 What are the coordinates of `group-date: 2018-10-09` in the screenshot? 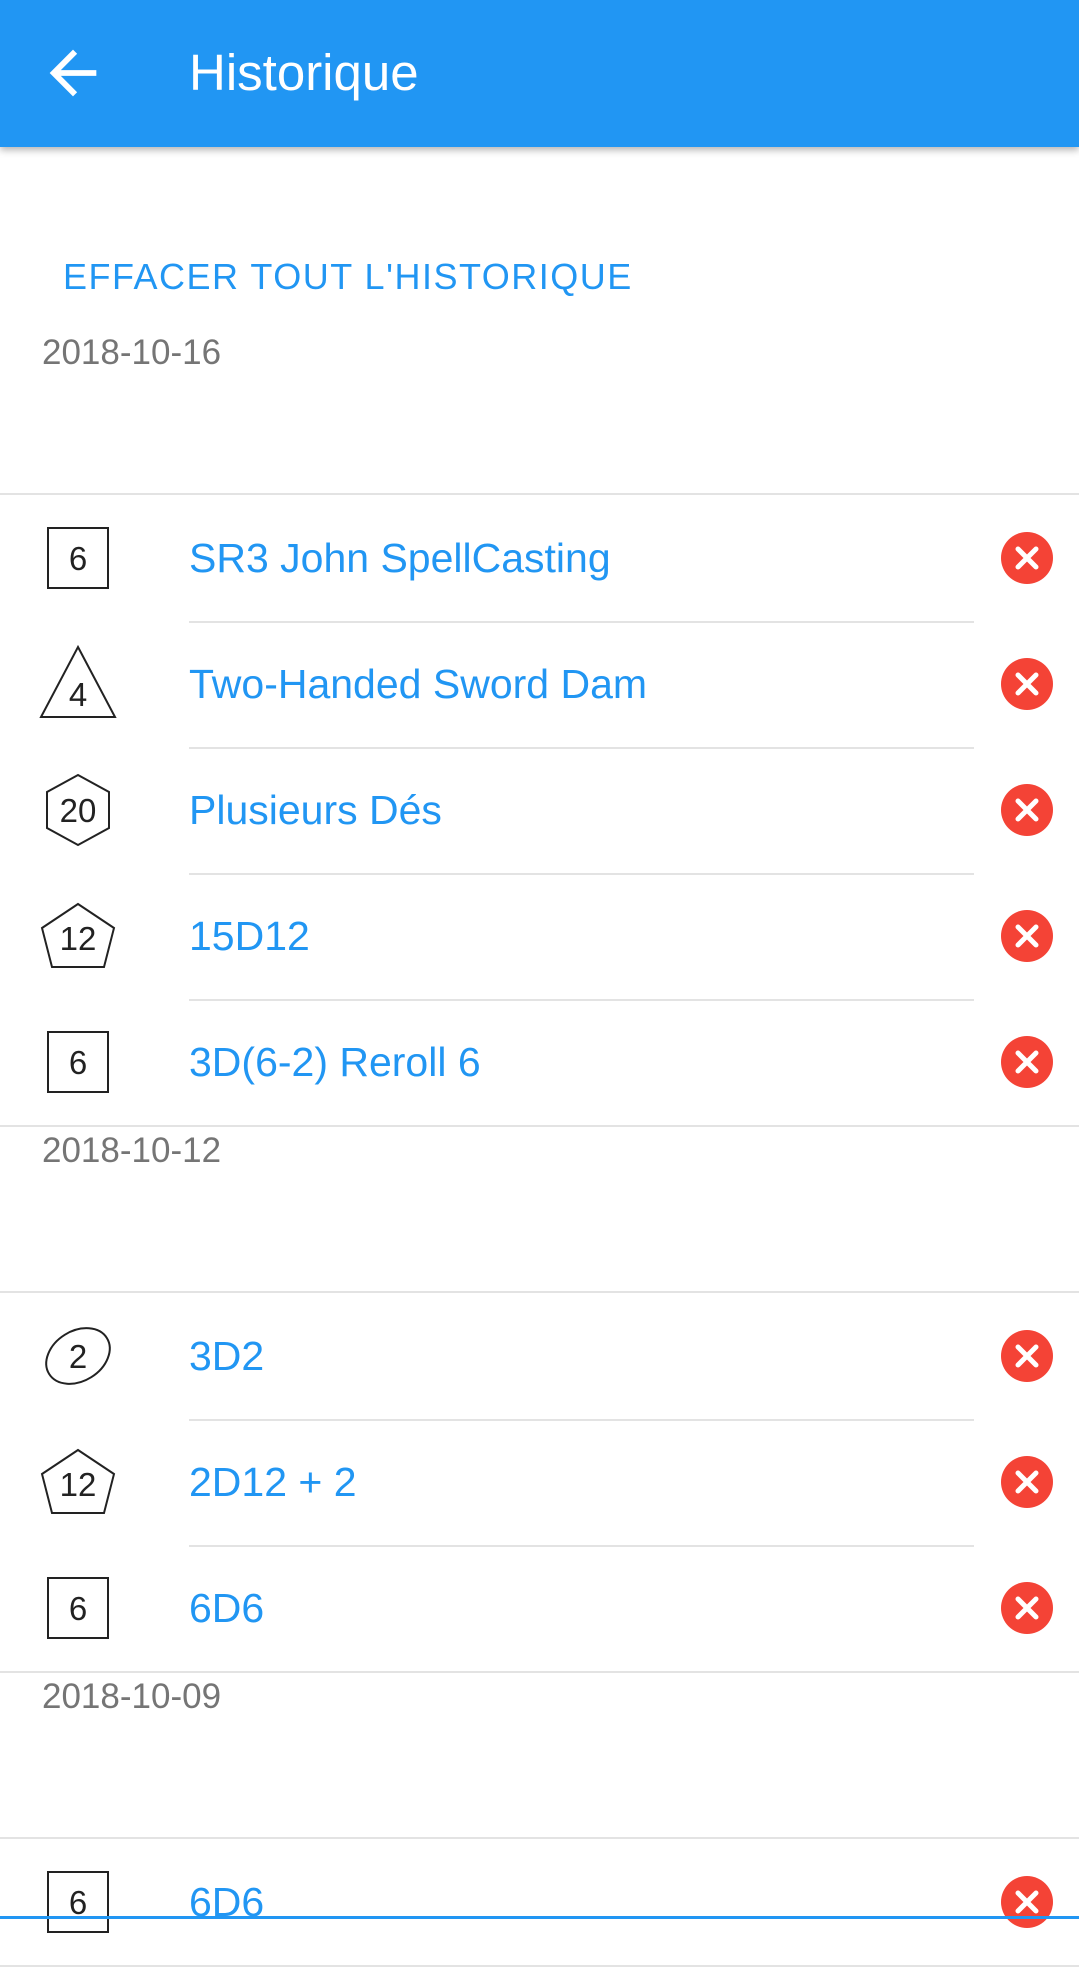 It's located at (132, 1696).